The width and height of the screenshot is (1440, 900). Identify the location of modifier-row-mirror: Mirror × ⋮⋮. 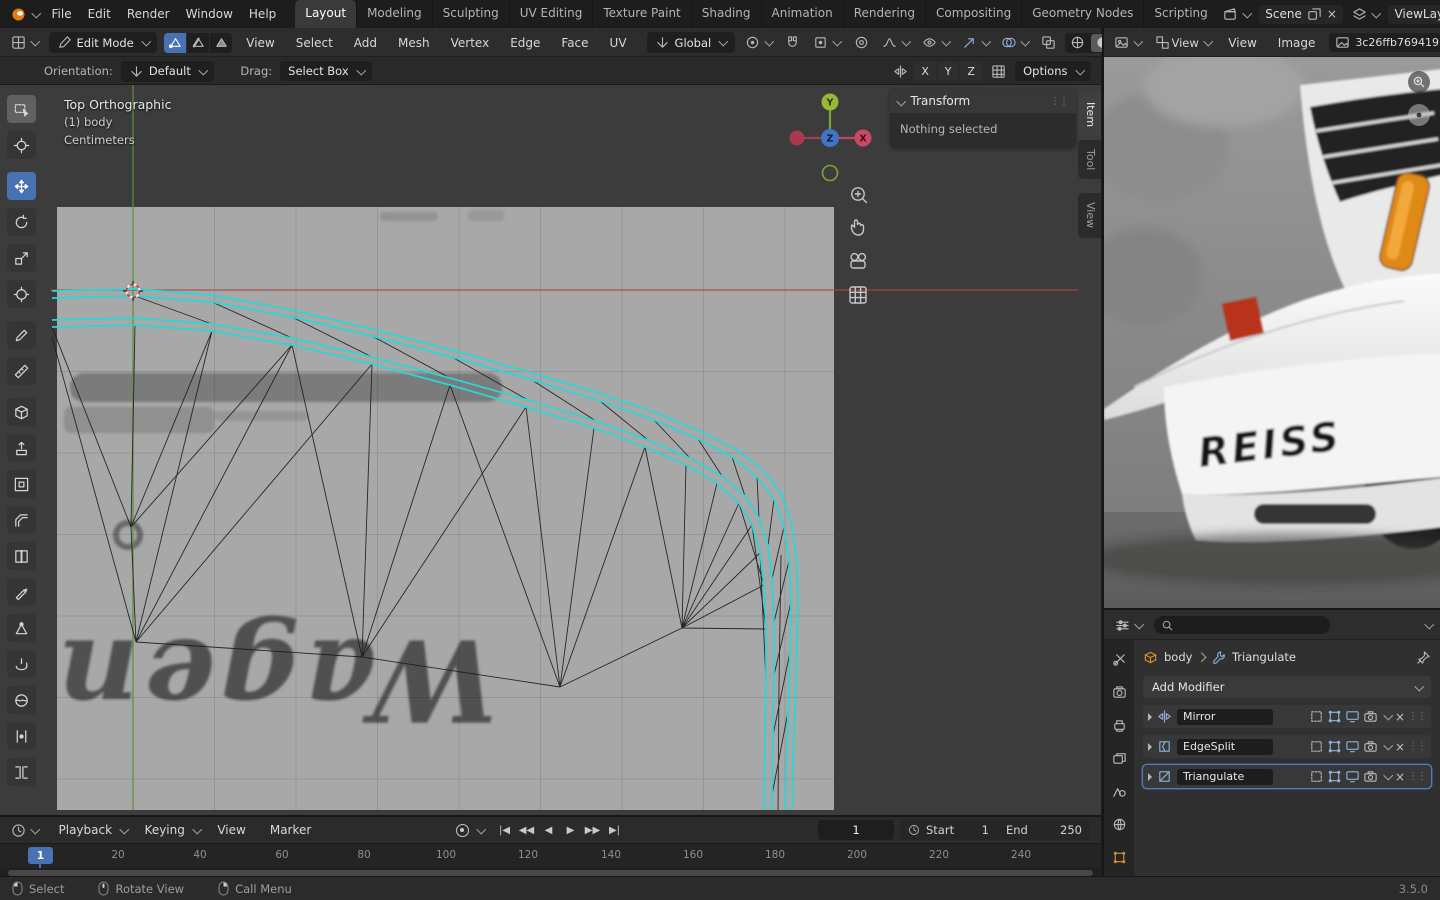
(1287, 716).